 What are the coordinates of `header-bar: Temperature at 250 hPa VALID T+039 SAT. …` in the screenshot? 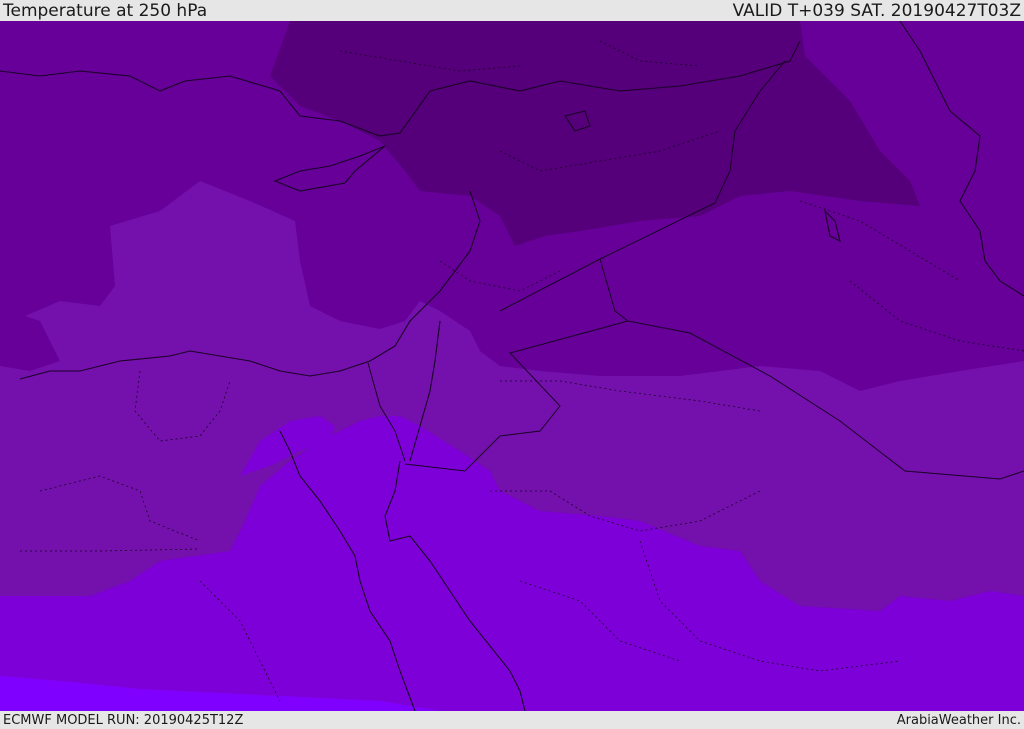 It's located at (512, 10).